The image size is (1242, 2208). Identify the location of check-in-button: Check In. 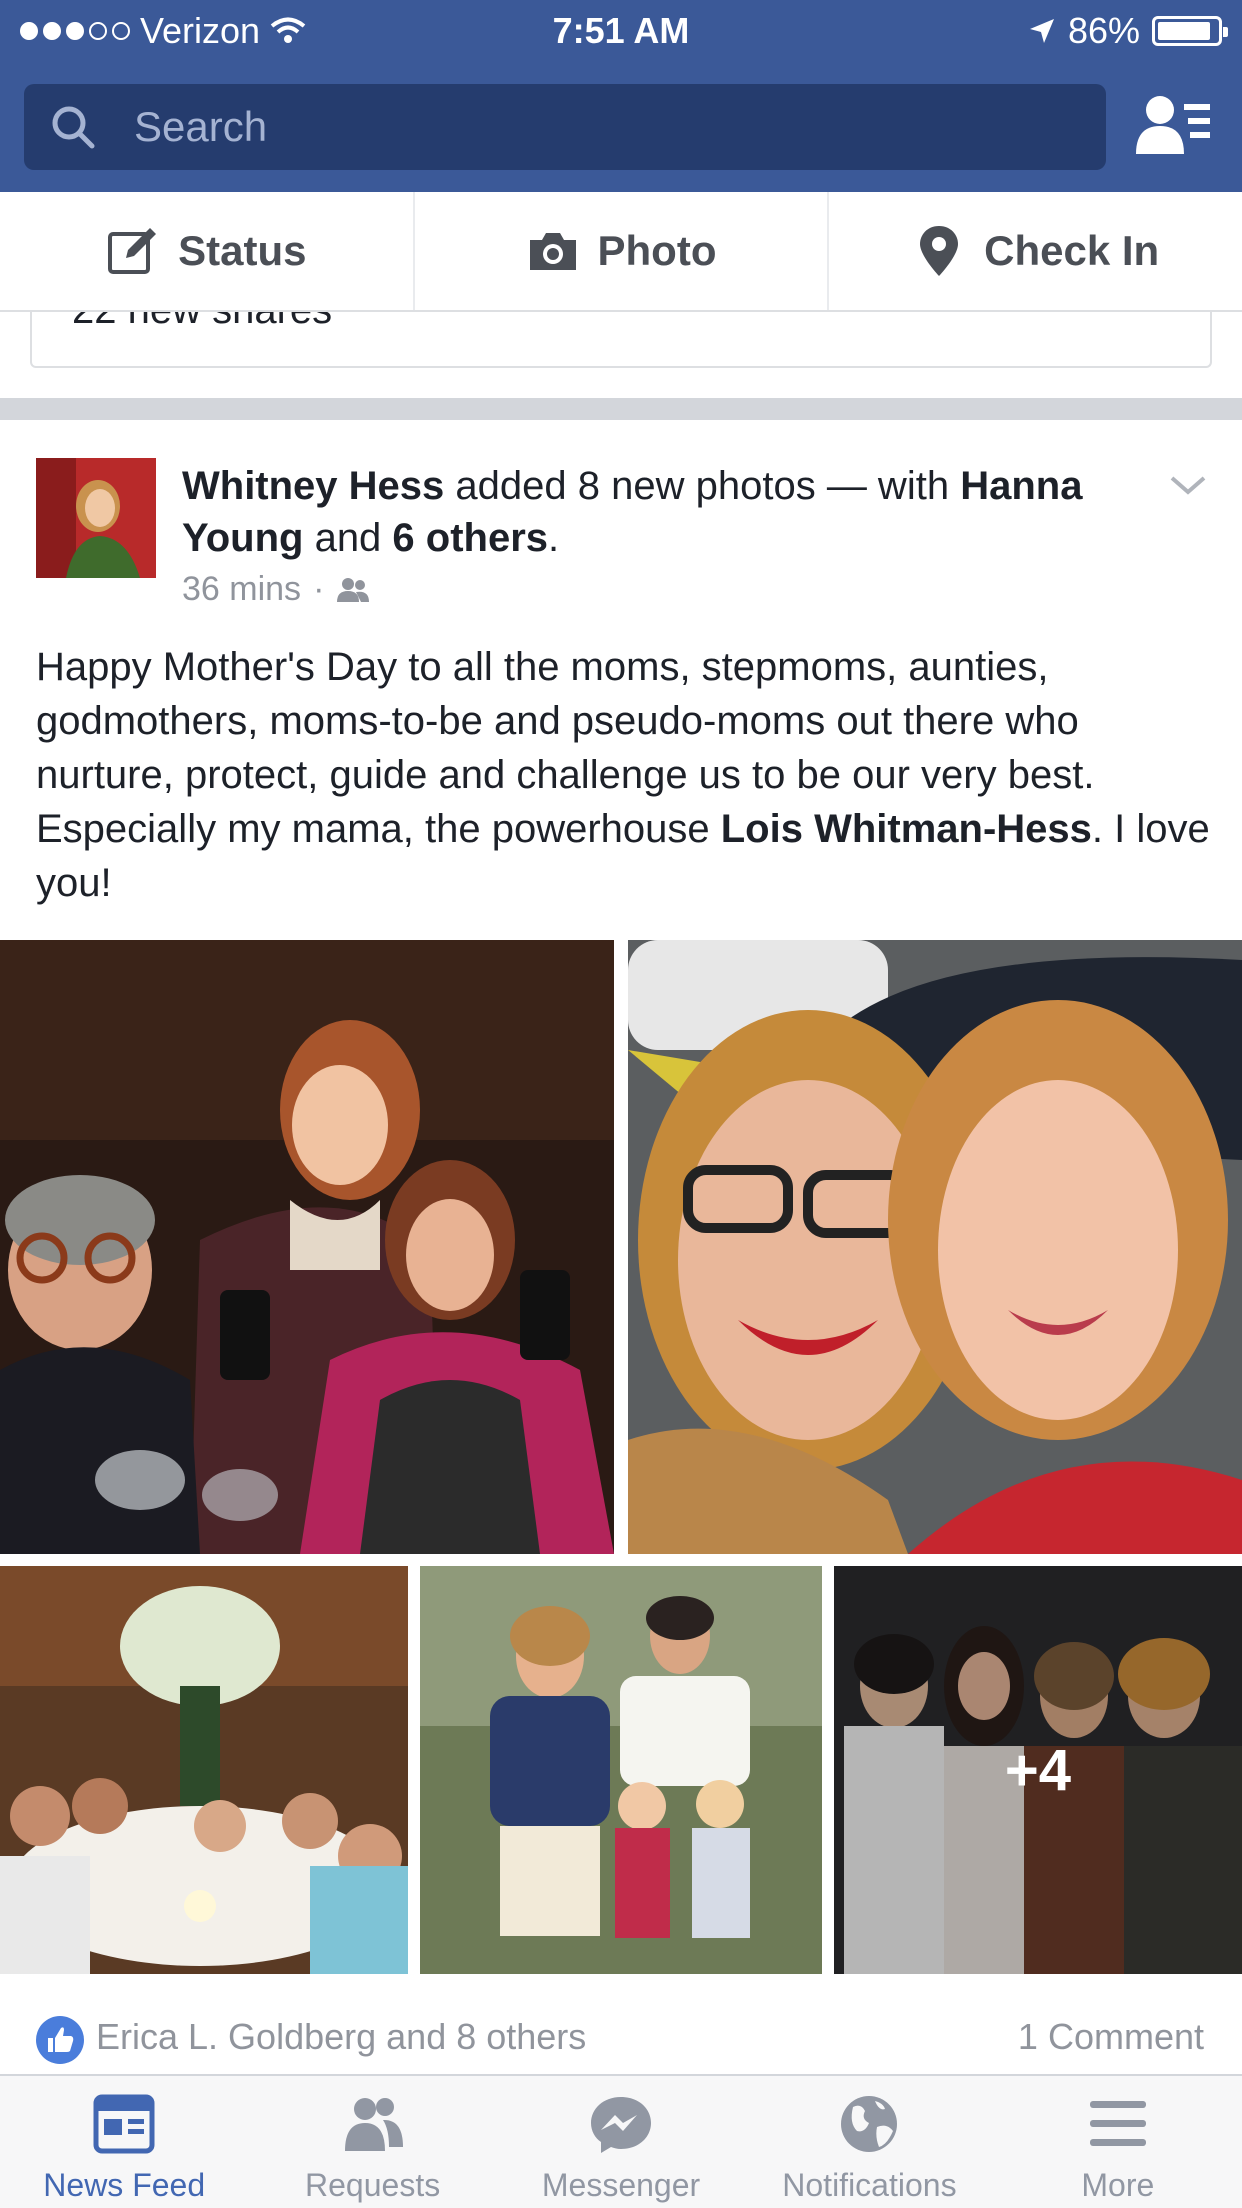
(1035, 251).